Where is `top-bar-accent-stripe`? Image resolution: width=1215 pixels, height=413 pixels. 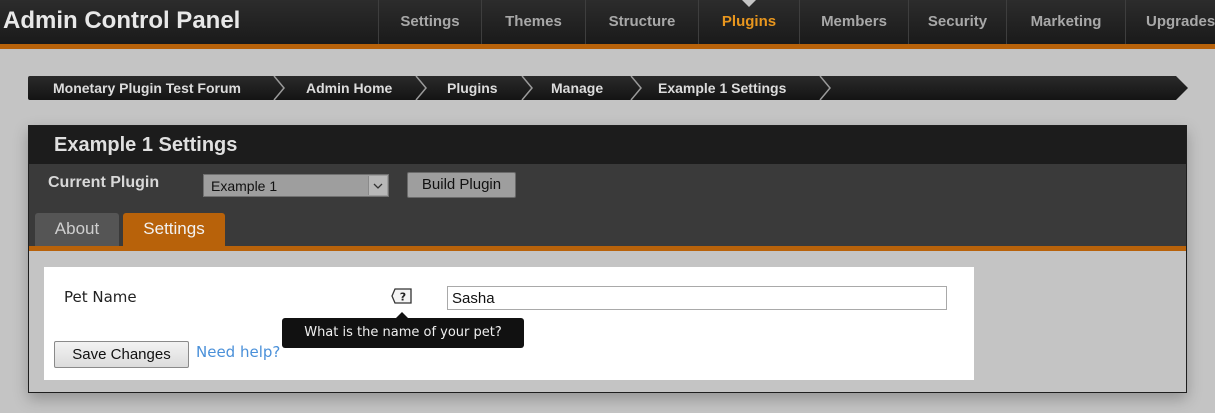
top-bar-accent-stripe is located at coordinates (607, 46).